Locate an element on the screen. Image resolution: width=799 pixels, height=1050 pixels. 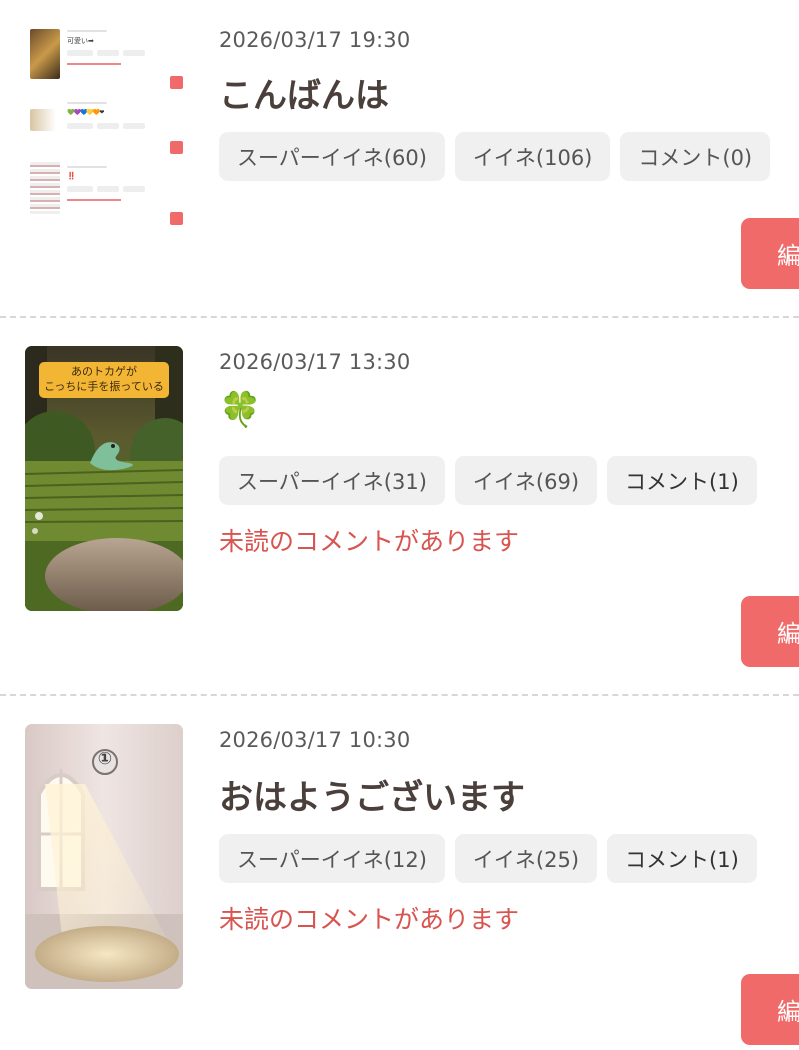
thumbnail-badge: ① is located at coordinates (105, 759).